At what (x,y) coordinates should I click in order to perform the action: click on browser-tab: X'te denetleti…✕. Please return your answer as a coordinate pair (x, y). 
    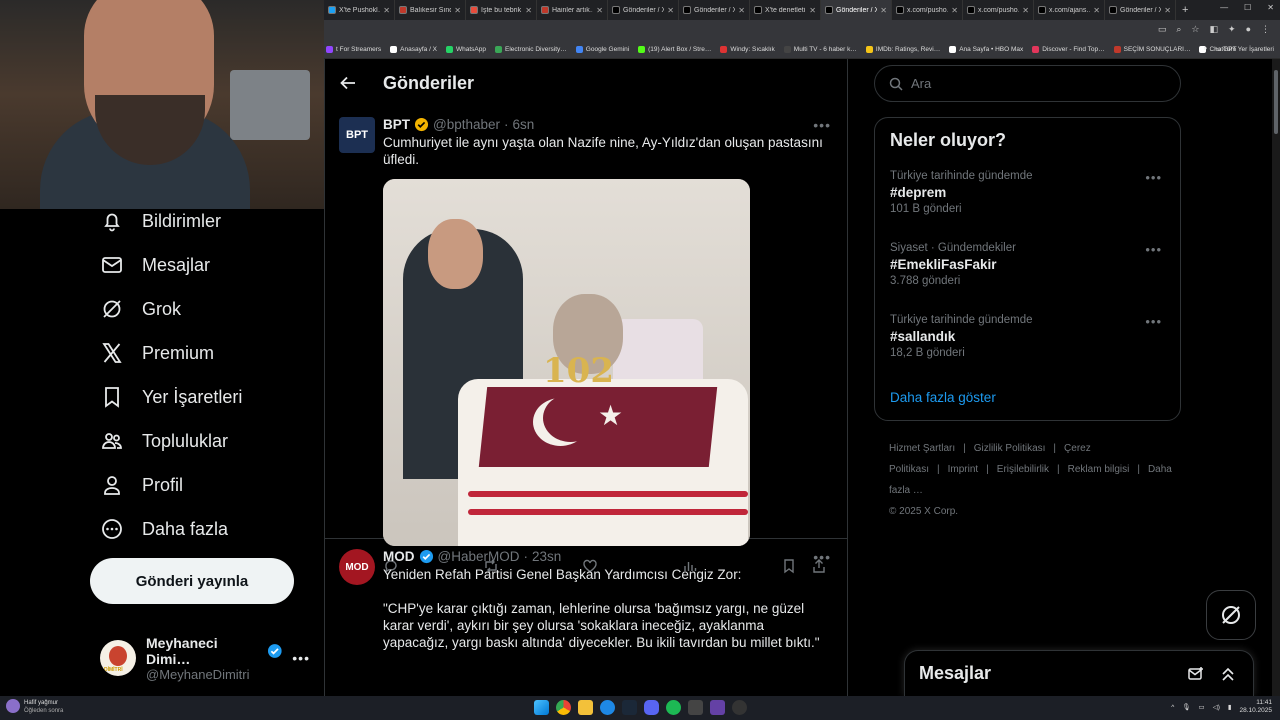
    Looking at the image, I should click on (785, 10).